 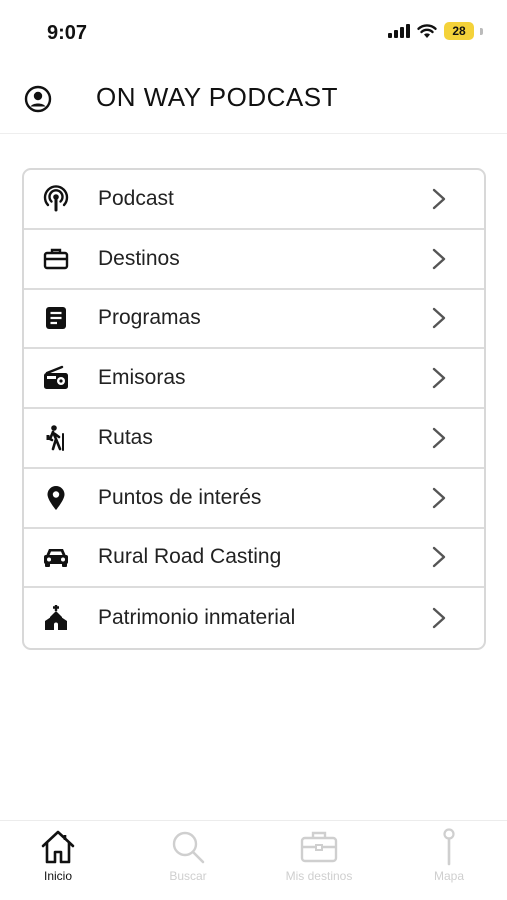 What do you see at coordinates (56, 438) in the screenshot?
I see `hiker-icon` at bounding box center [56, 438].